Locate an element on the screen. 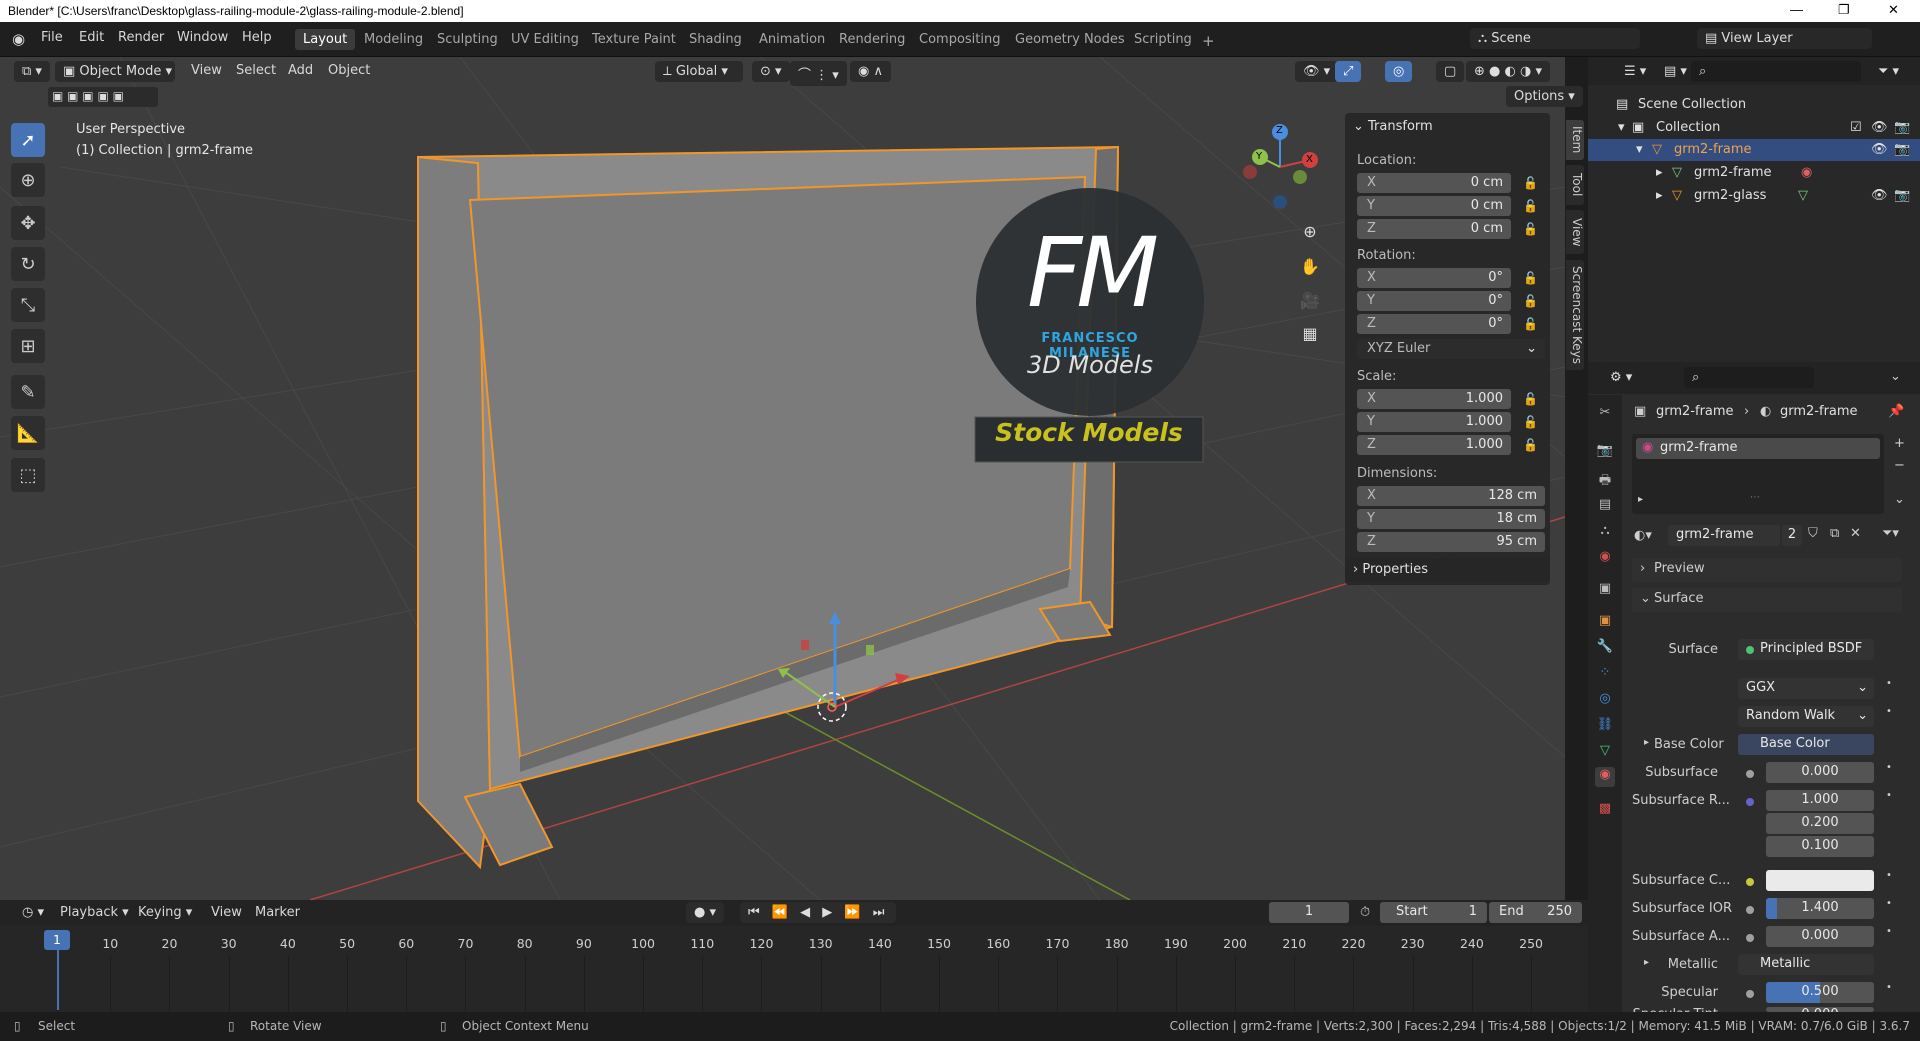  minimize-button: — is located at coordinates (1796, 9).